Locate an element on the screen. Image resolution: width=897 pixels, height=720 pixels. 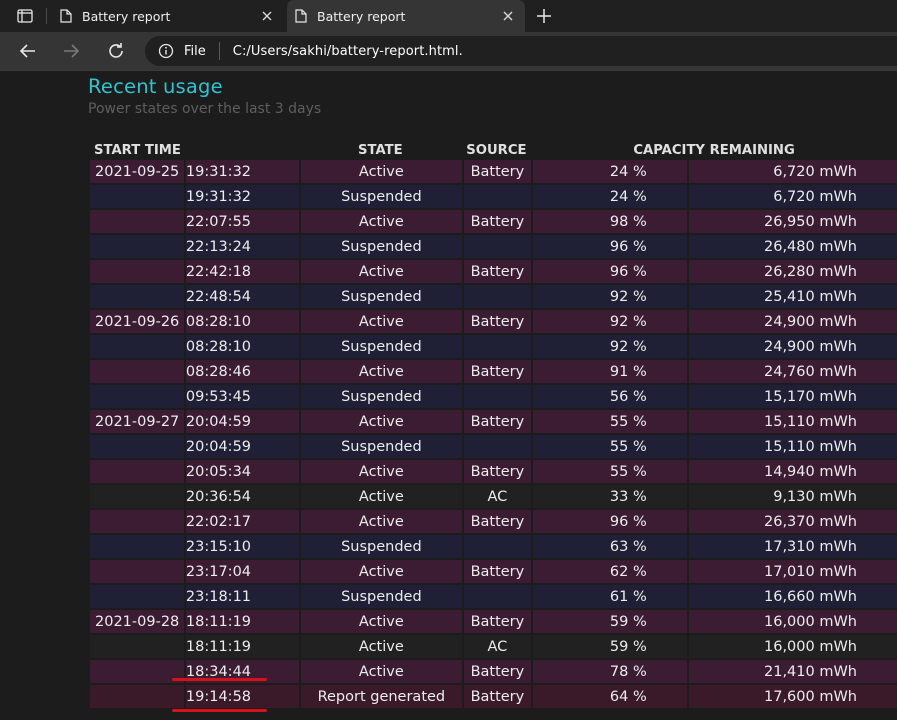
new-tab-icon is located at coordinates (544, 16).